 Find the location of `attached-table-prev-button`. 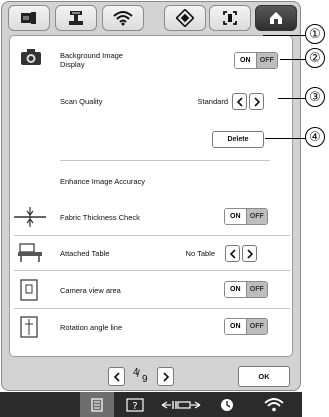

attached-table-prev-button is located at coordinates (232, 253).